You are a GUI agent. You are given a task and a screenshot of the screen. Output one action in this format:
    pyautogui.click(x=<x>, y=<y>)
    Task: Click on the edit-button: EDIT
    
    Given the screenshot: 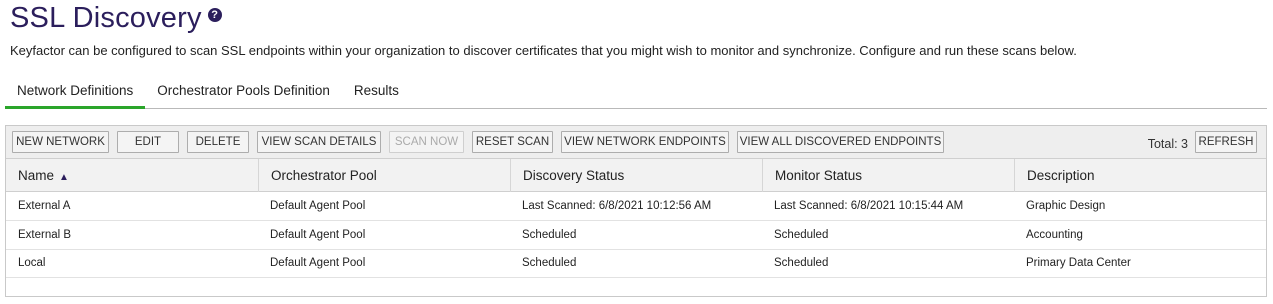 What is the action you would take?
    pyautogui.click(x=148, y=142)
    